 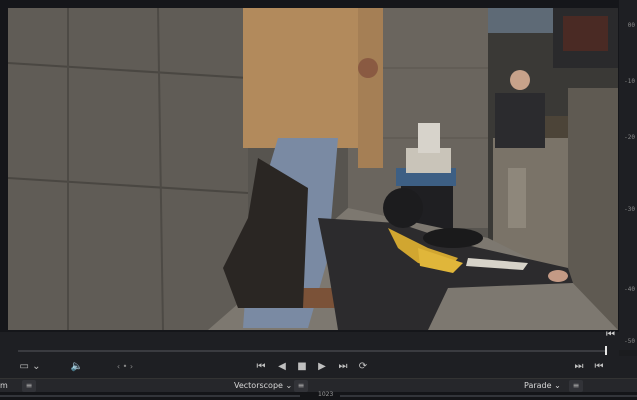 I want to click on frame-nav-chevrons: ‹ • ›, so click(x=125, y=367).